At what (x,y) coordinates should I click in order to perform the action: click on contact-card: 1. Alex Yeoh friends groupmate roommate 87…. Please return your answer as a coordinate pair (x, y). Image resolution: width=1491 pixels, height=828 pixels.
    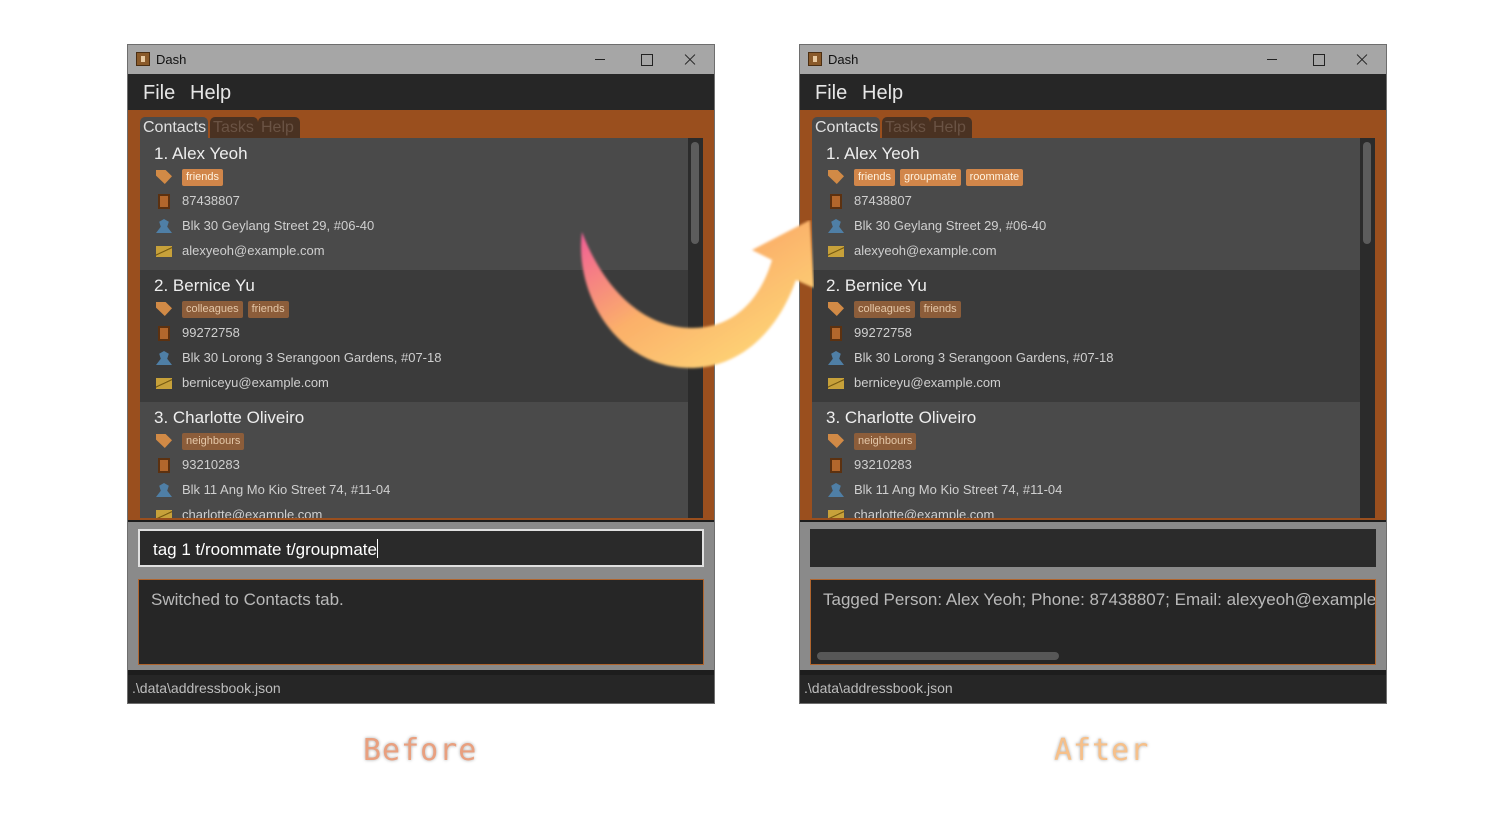
    Looking at the image, I should click on (1086, 204).